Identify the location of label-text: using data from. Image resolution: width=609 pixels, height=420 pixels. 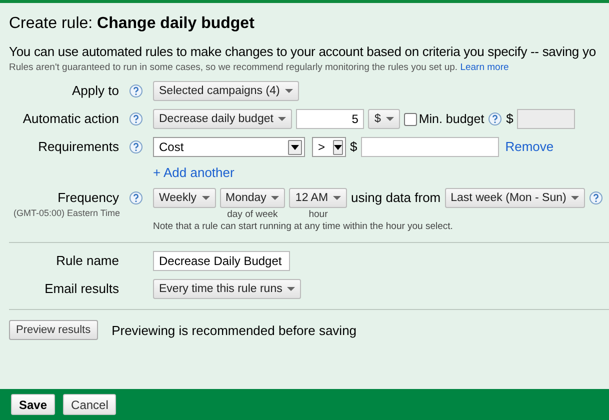
(396, 198).